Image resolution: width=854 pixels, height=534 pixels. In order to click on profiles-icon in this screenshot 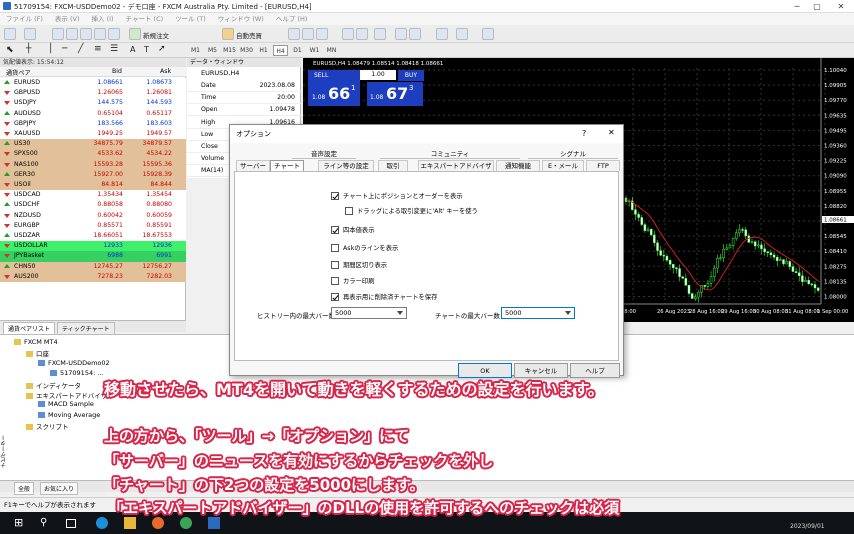, I will do `click(30, 34)`.